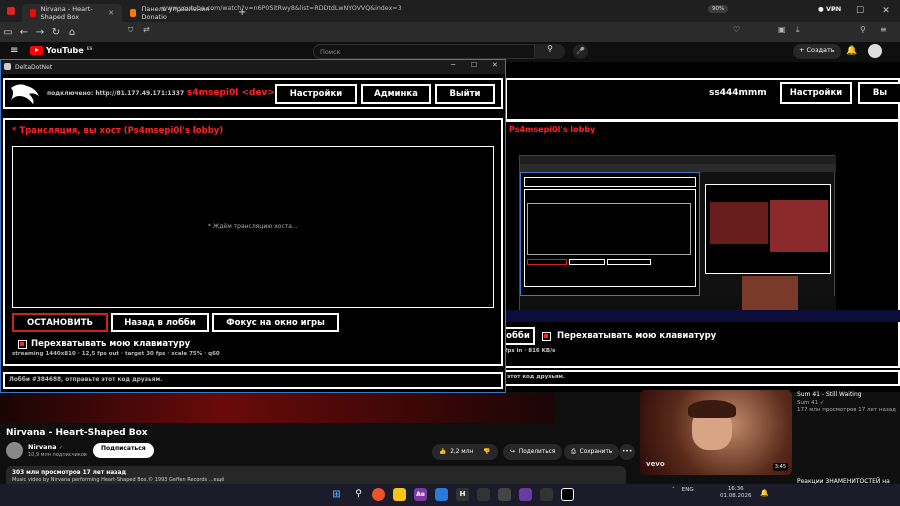  What do you see at coordinates (253, 67) in the screenshot?
I see `window-titlebar: DeltaDotNet ─ ☐ ✕` at bounding box center [253, 67].